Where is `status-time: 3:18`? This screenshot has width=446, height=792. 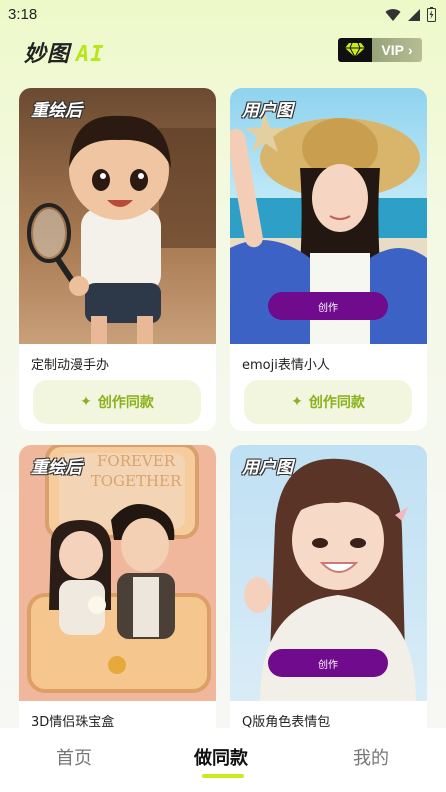
status-time: 3:18 is located at coordinates (23, 14).